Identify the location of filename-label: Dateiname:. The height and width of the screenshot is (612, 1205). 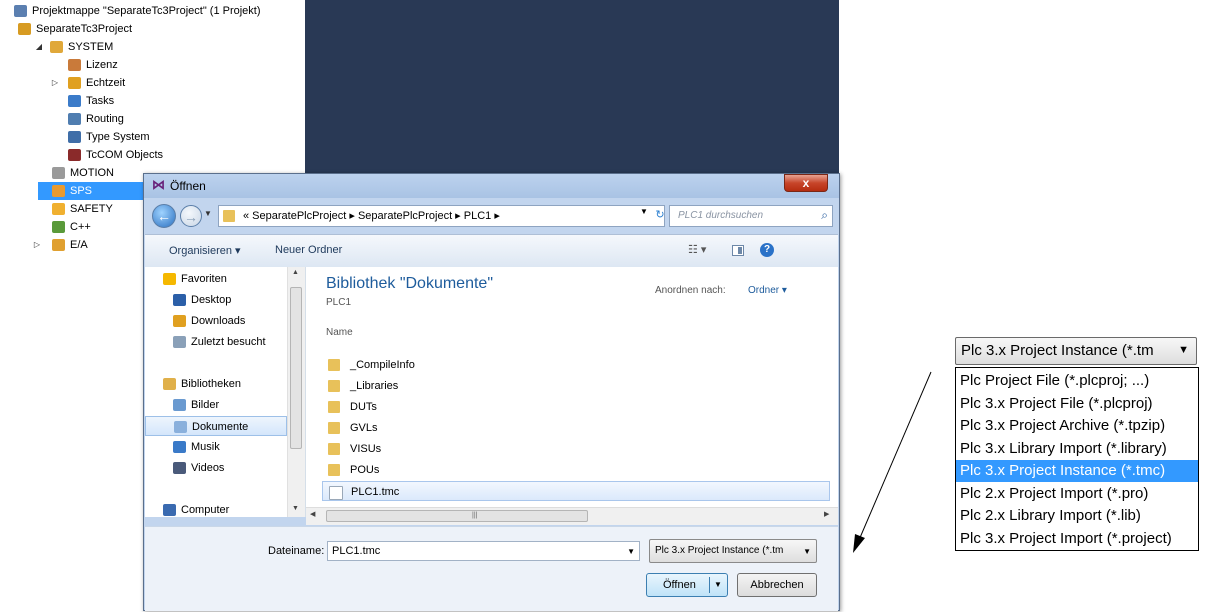
(296, 551).